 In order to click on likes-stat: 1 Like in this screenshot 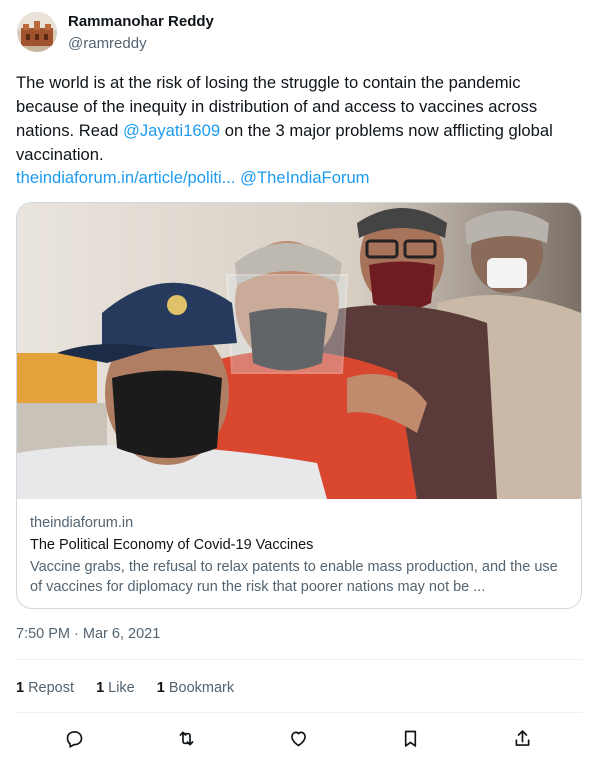, I will do `click(115, 688)`.